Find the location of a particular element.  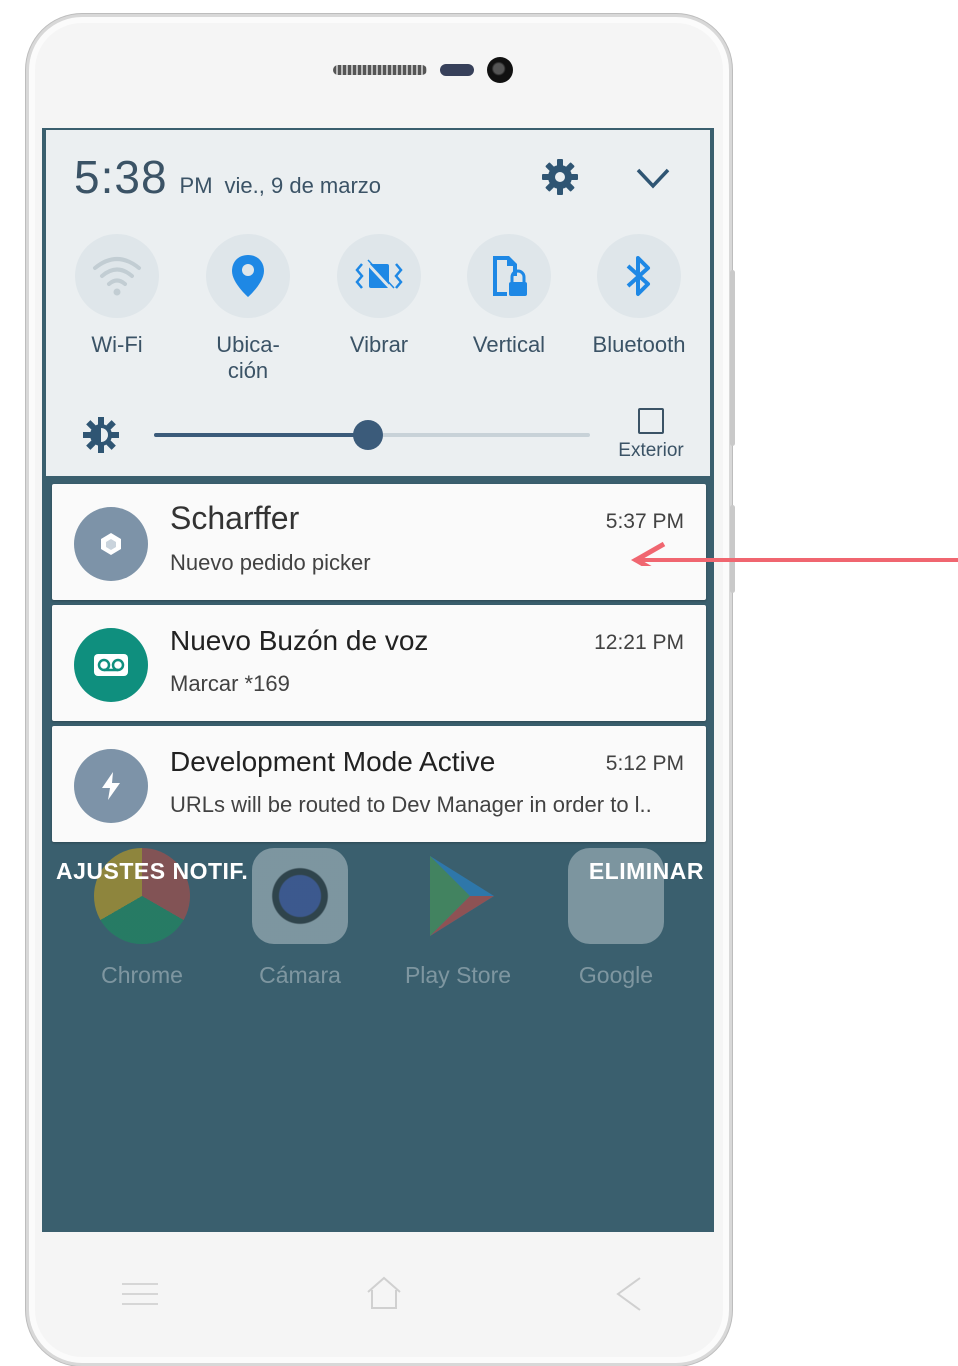

tile-label: Ubica- ción is located at coordinates (248, 357).